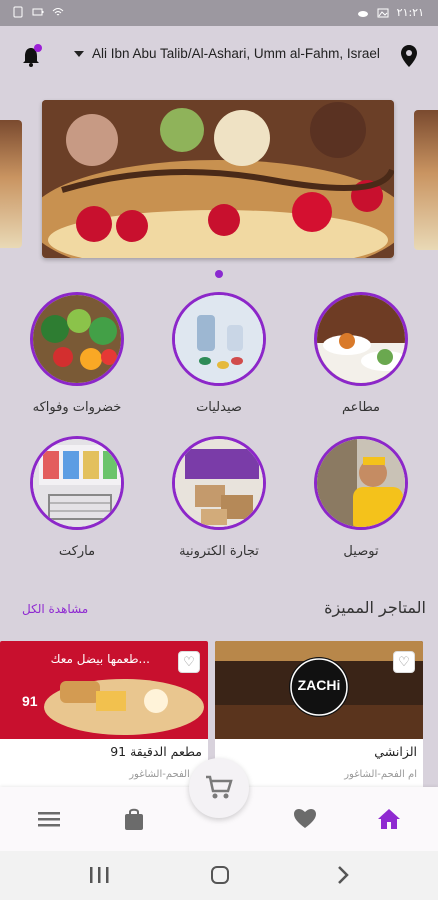  Describe the element at coordinates (156, 751) in the screenshot. I see `store-name: مطعم الدقيقة 91` at that location.